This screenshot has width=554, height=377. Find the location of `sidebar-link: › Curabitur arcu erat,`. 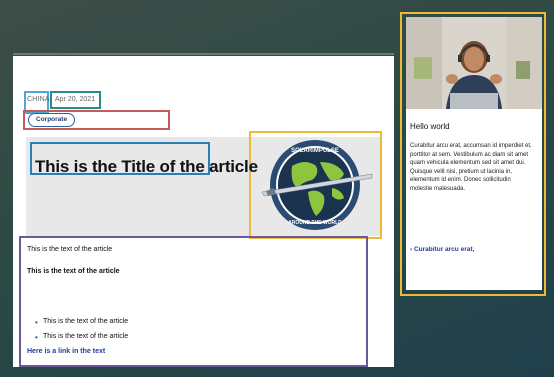

sidebar-link: › Curabitur arcu erat, is located at coordinates (442, 249).